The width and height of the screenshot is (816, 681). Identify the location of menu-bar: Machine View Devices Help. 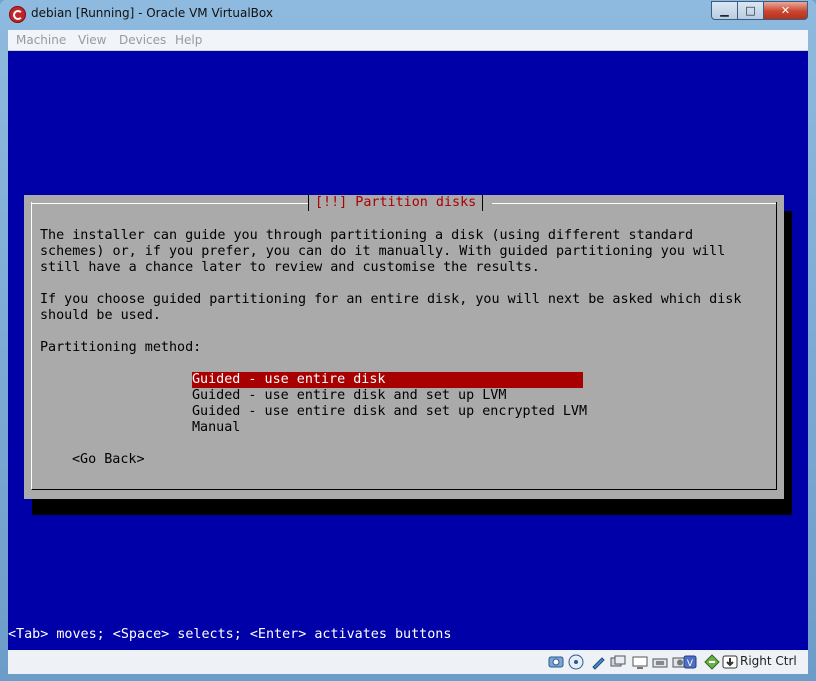
(408, 40).